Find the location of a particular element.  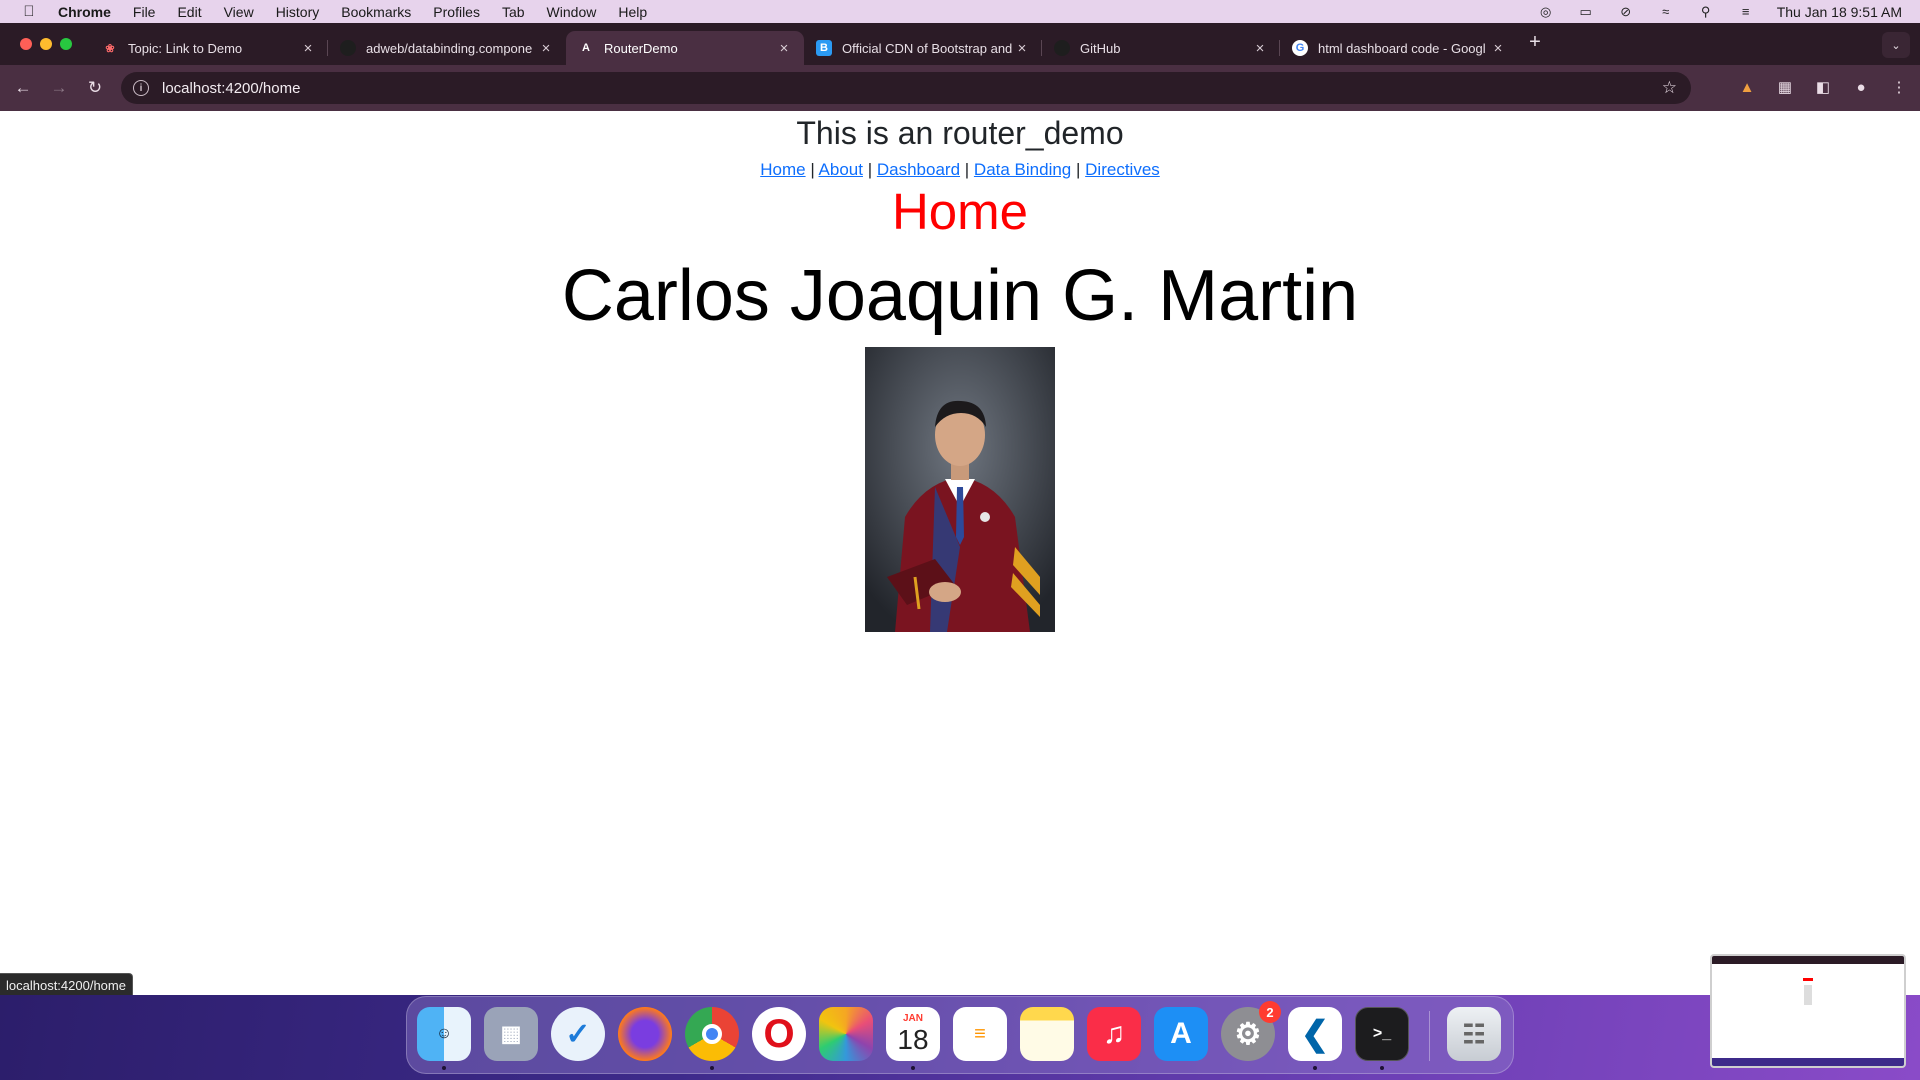

firefox-icon is located at coordinates (645, 1034).